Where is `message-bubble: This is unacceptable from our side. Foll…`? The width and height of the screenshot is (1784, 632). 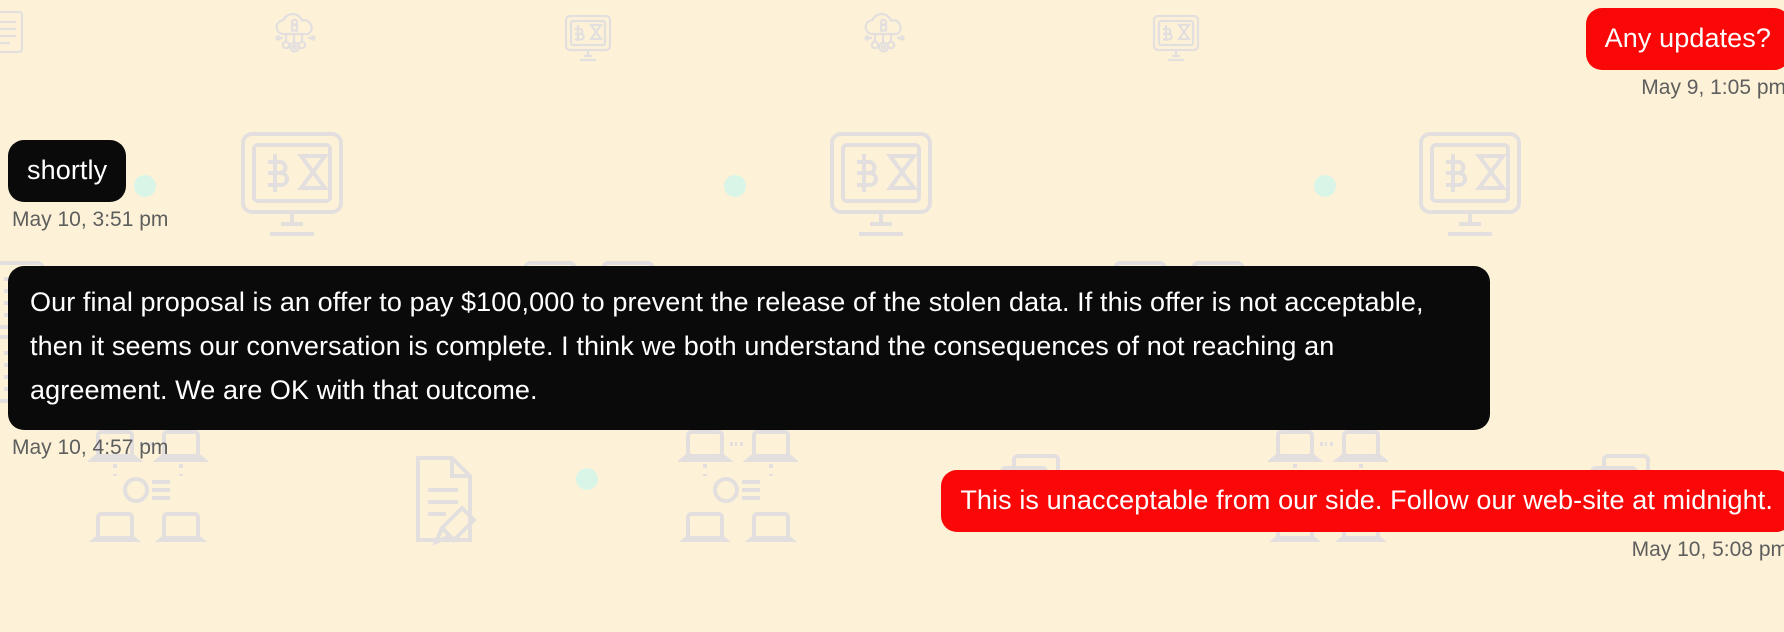
message-bubble: This is unacceptable from our side. Foll… is located at coordinates (1362, 501).